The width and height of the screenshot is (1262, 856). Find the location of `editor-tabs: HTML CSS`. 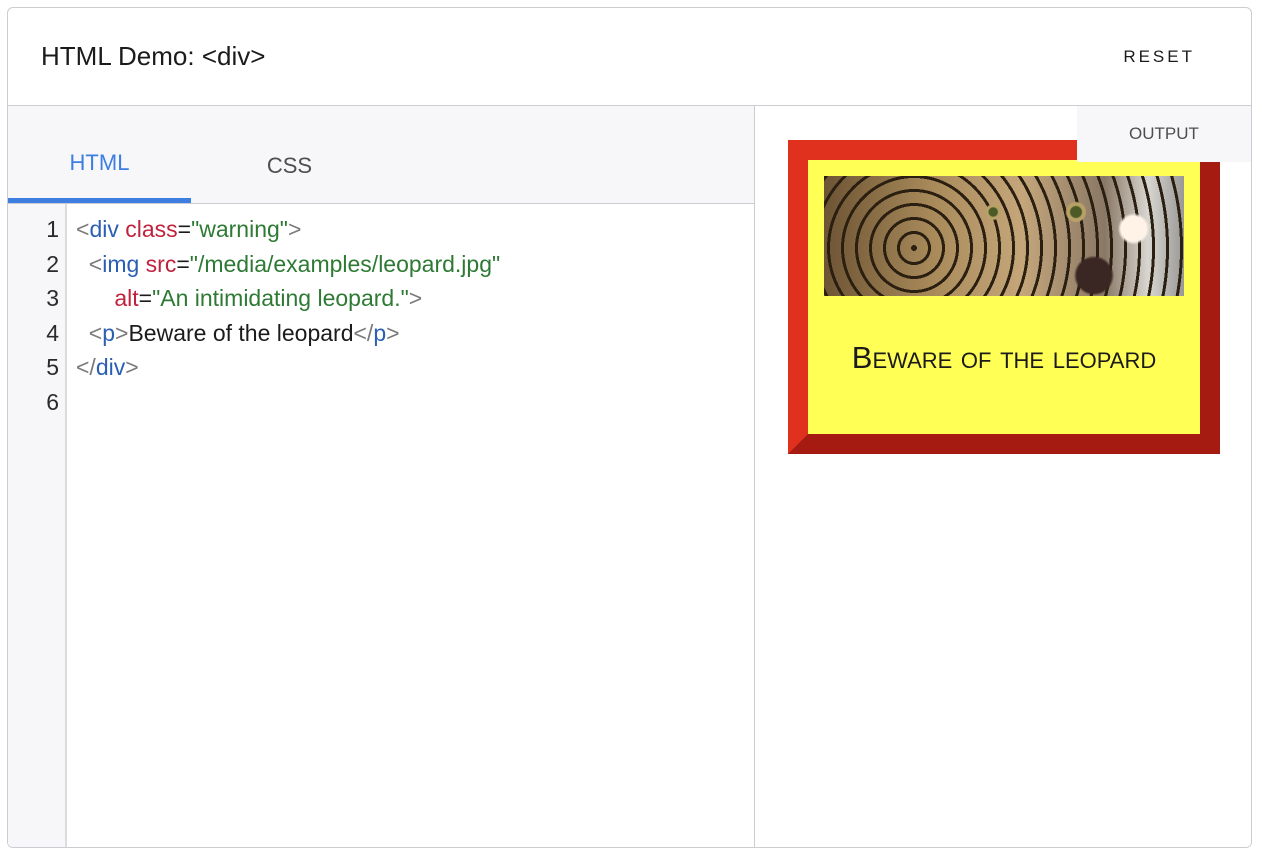

editor-tabs: HTML CSS is located at coordinates (381, 155).